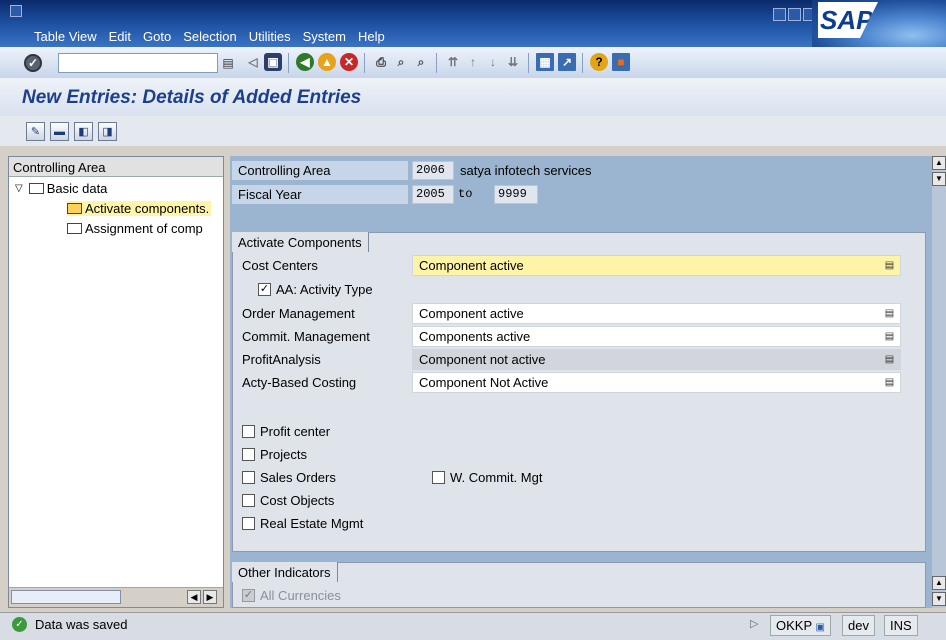 Image resolution: width=946 pixels, height=640 pixels. I want to click on group-title: Activate Components, so click(300, 242).